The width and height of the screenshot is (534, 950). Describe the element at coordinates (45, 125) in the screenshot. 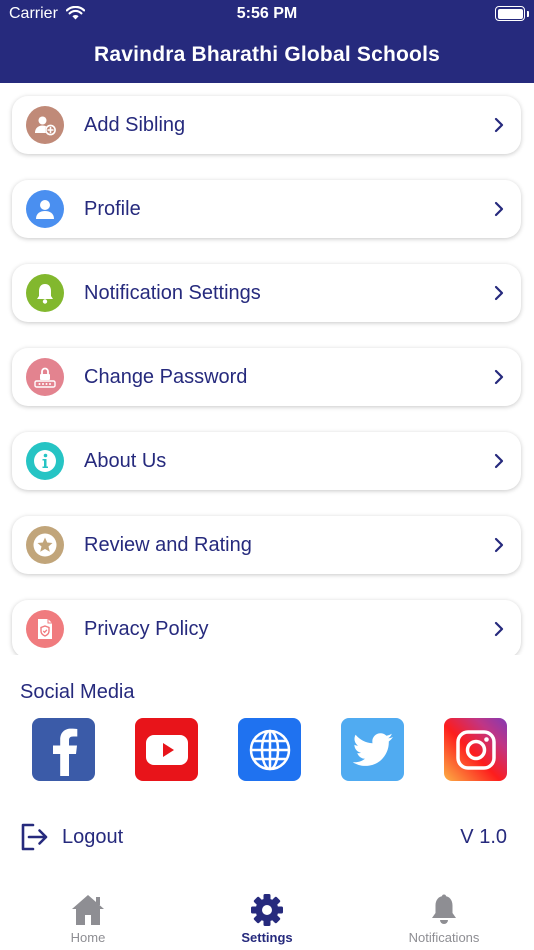

I see `add-user-icon` at that location.